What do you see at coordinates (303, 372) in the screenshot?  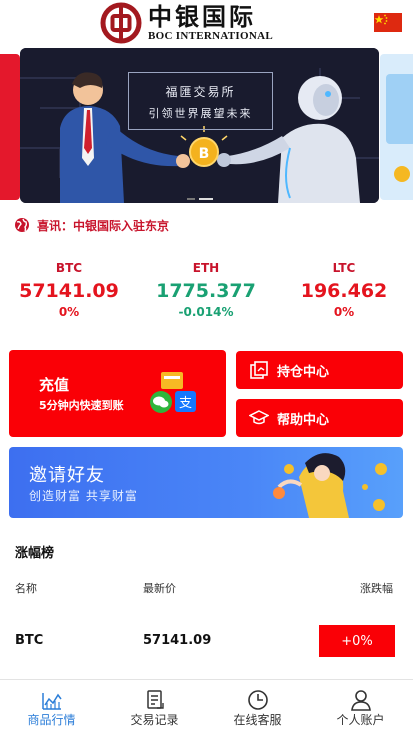 I see `position-center-label: 持仓中心` at bounding box center [303, 372].